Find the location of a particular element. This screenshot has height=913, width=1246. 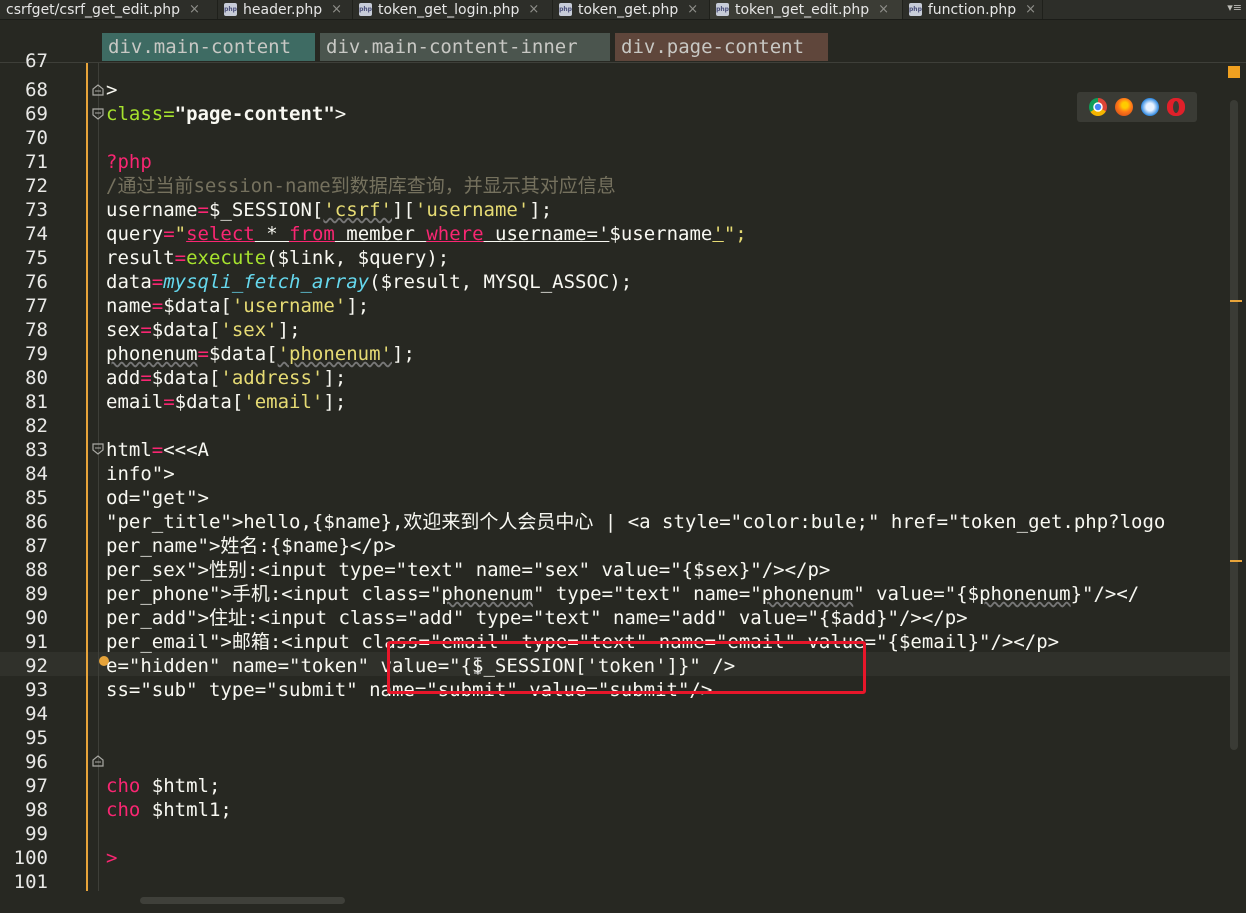

firefox-icon is located at coordinates (1124, 107).